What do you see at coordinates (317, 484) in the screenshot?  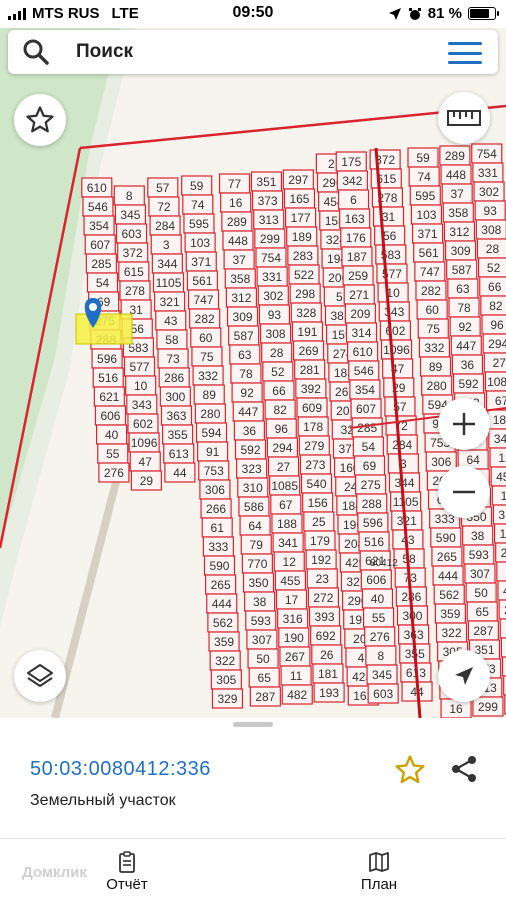 I see `parcel-number: 540` at bounding box center [317, 484].